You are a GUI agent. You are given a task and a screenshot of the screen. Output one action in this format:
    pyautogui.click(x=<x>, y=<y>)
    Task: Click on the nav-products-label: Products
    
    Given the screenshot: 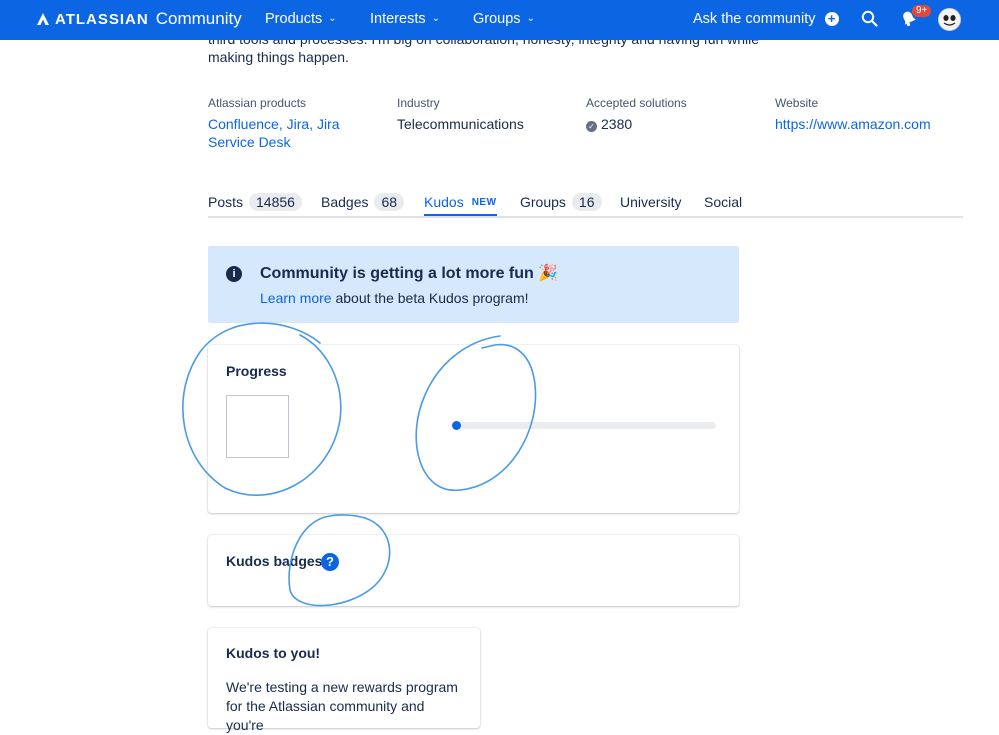 What is the action you would take?
    pyautogui.click(x=294, y=19)
    